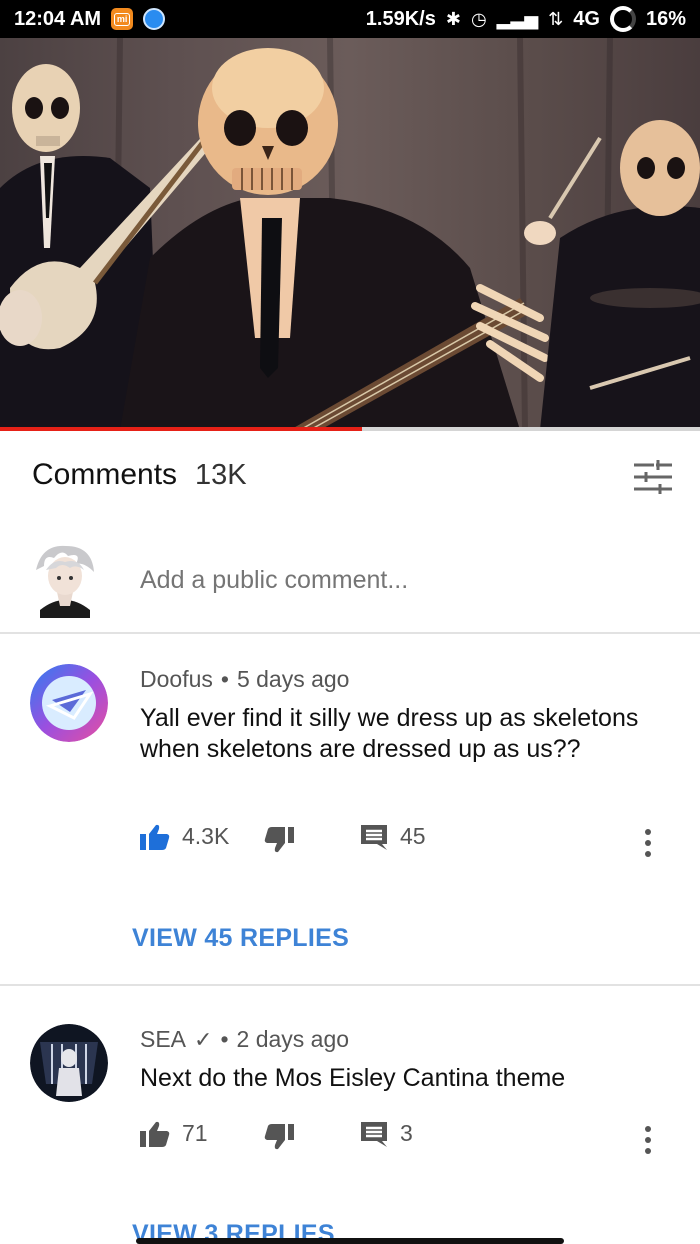  Describe the element at coordinates (65, 579) in the screenshot. I see `user-avatar` at that location.